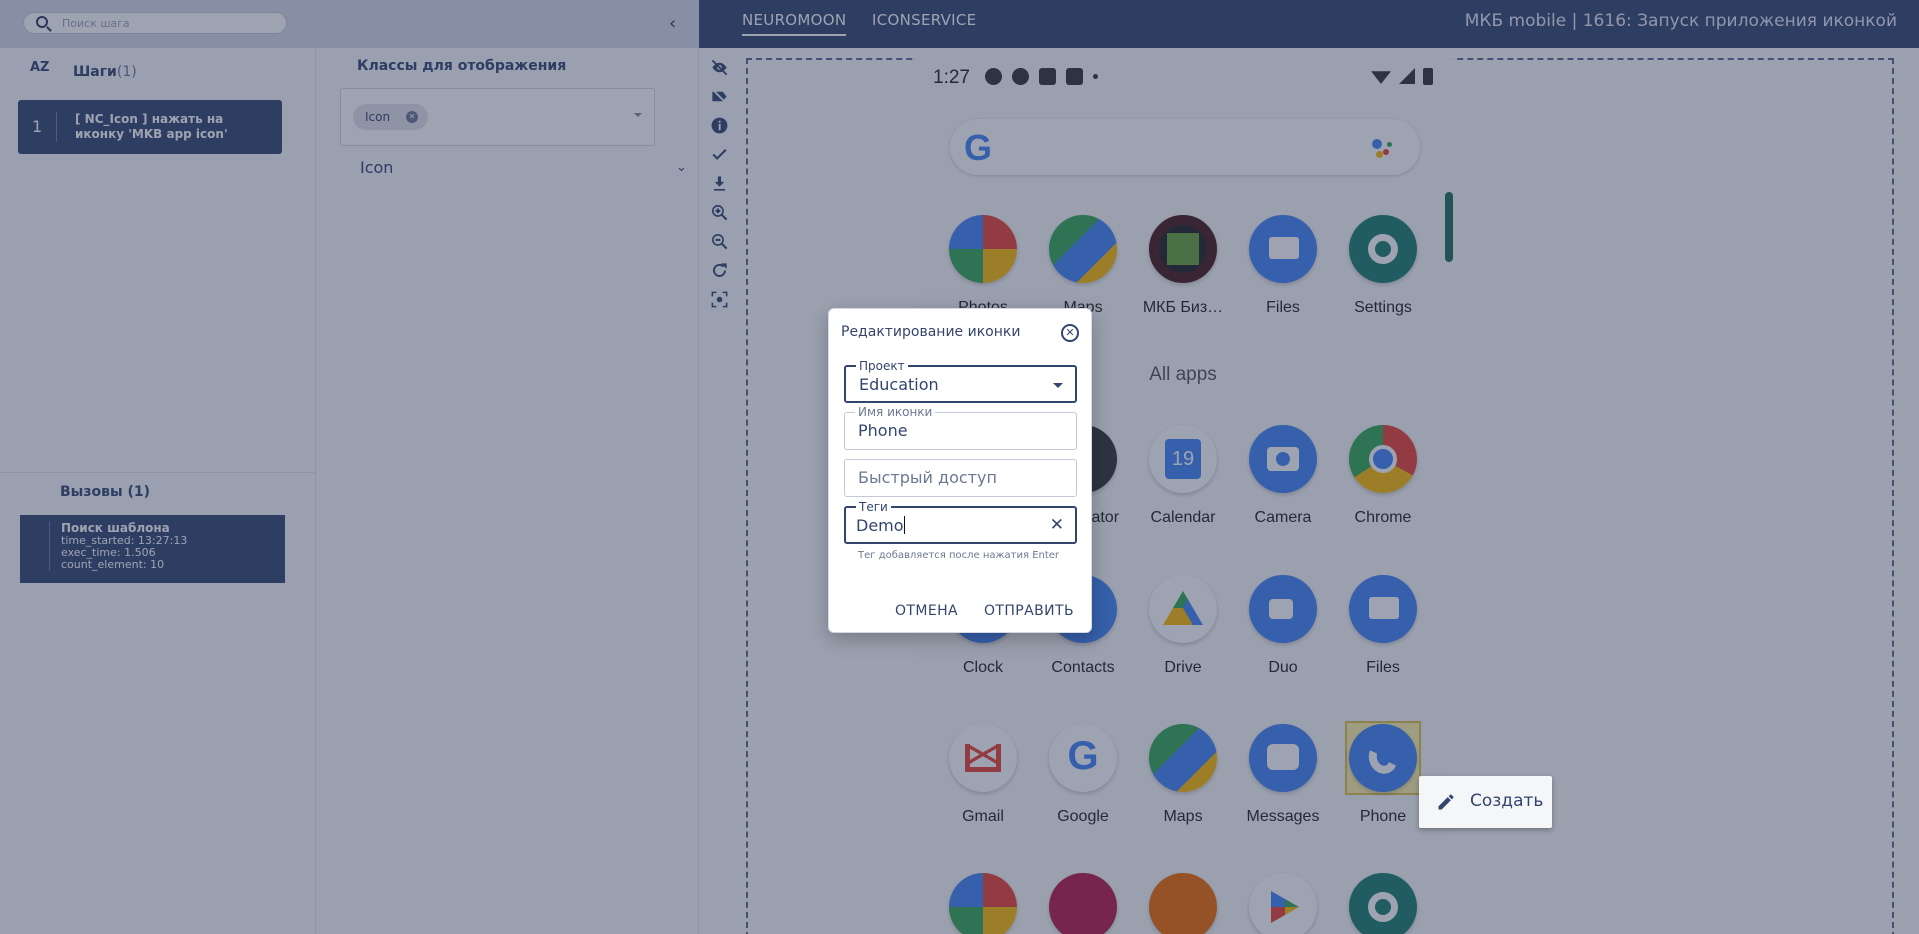 This screenshot has width=1919, height=934. What do you see at coordinates (1029, 611) in the screenshot?
I see `submit-button: ОТПРАВИТЬ` at bounding box center [1029, 611].